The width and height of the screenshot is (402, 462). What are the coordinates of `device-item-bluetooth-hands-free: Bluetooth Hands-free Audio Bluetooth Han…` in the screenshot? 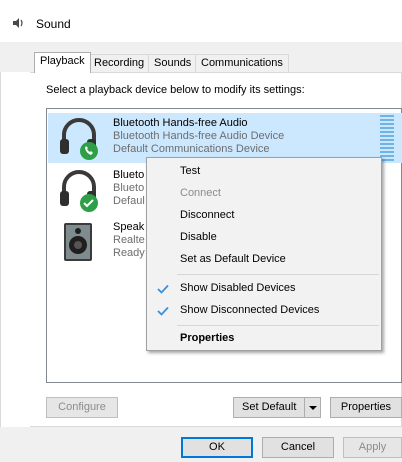 It's located at (225, 138).